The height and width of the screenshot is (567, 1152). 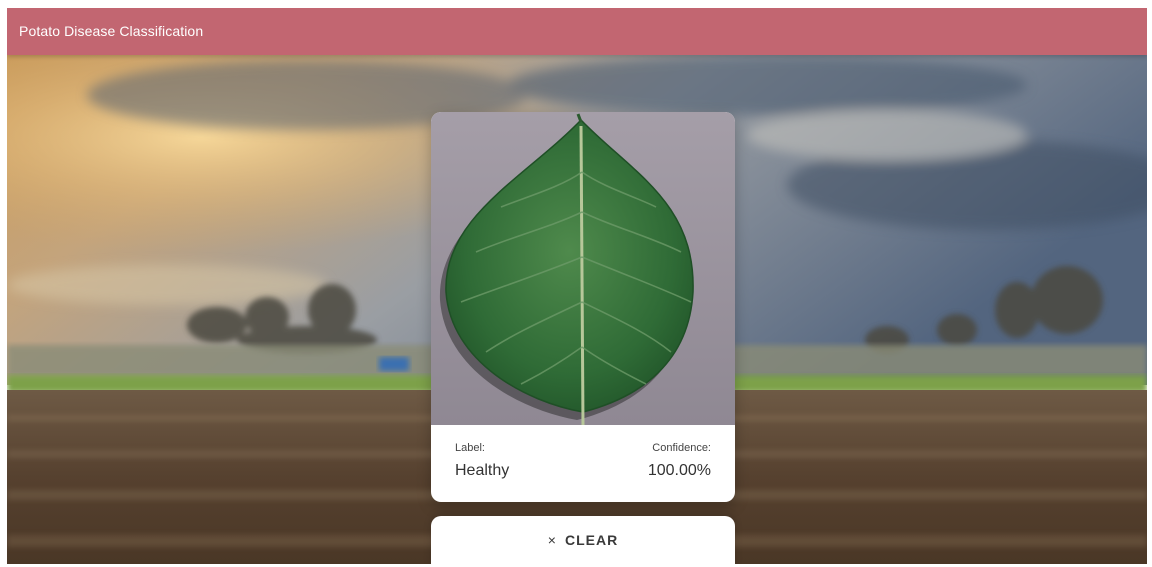 I want to click on label-value: Healthy, so click(x=482, y=470).